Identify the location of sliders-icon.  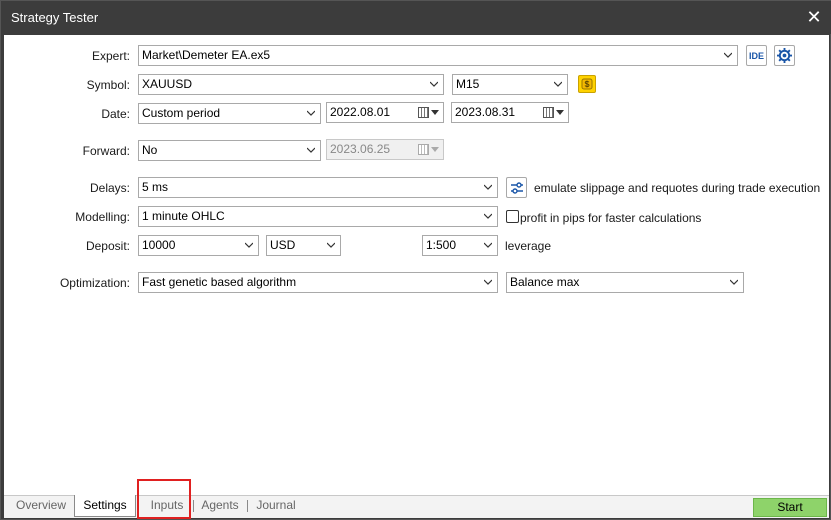
(516, 188).